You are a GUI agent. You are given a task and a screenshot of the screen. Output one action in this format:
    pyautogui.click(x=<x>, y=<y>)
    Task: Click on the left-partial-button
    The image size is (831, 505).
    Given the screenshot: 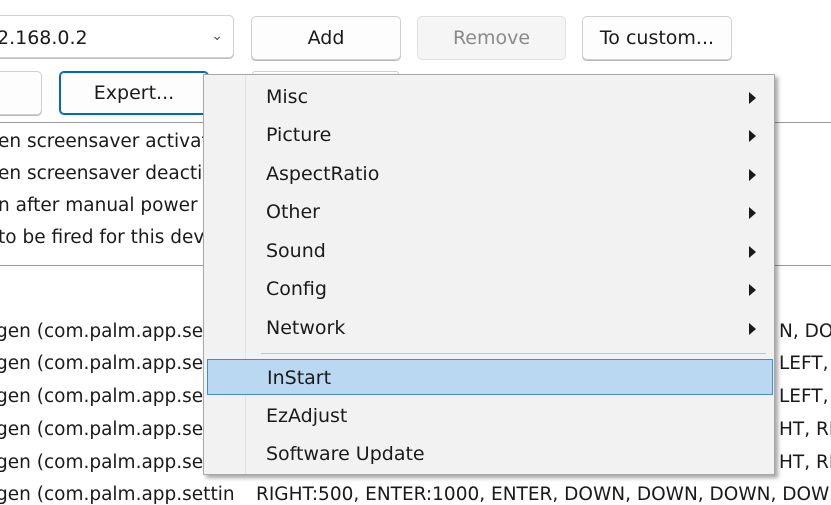 What is the action you would take?
    pyautogui.click(x=21, y=93)
    